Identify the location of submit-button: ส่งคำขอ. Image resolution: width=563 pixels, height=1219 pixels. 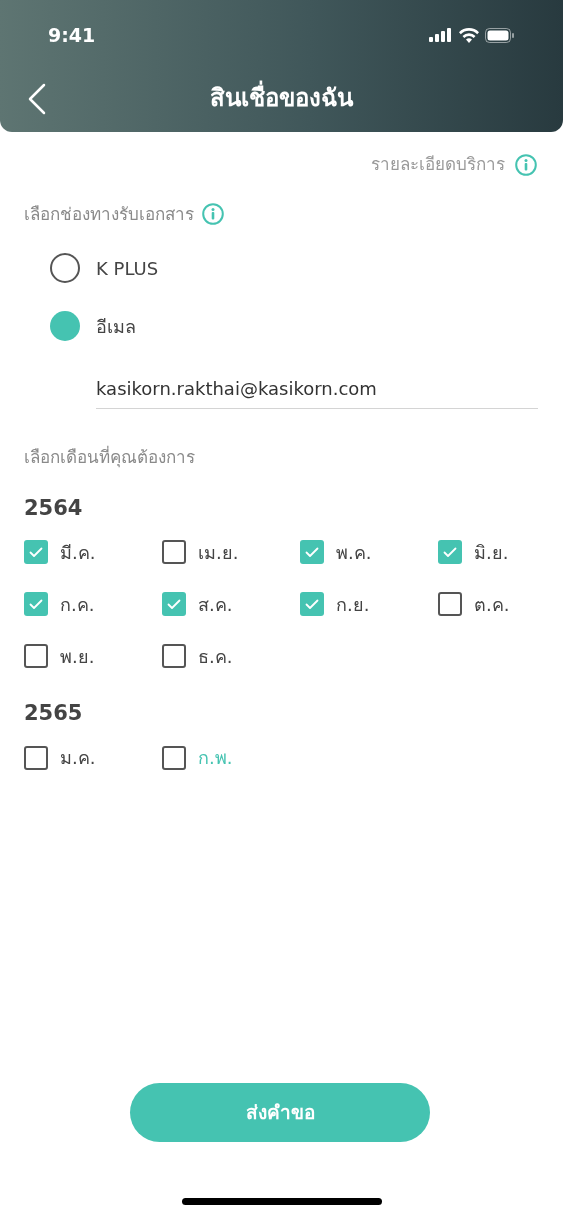
(280, 1112).